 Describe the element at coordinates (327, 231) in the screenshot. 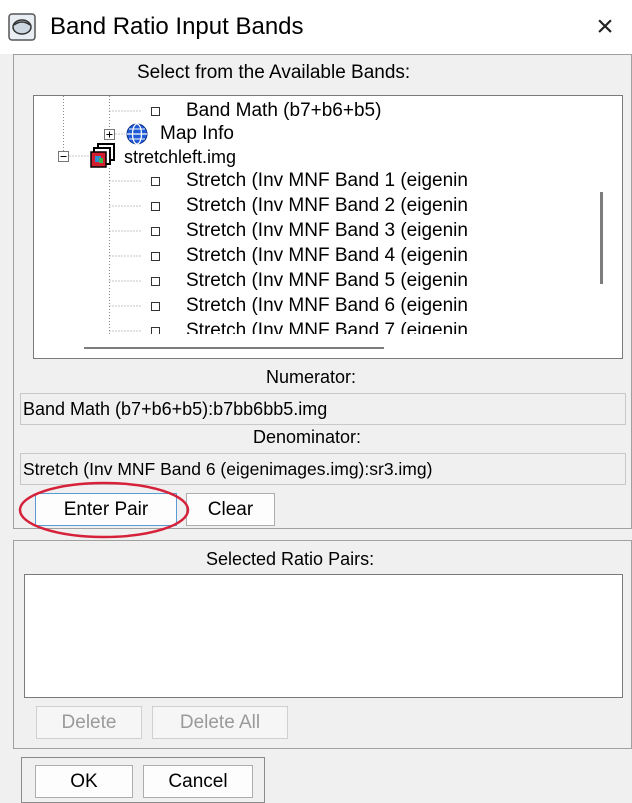

I see `tree-item-stretch-band-3: Stretch (Inv MNF Band 3 (eigenin` at that location.